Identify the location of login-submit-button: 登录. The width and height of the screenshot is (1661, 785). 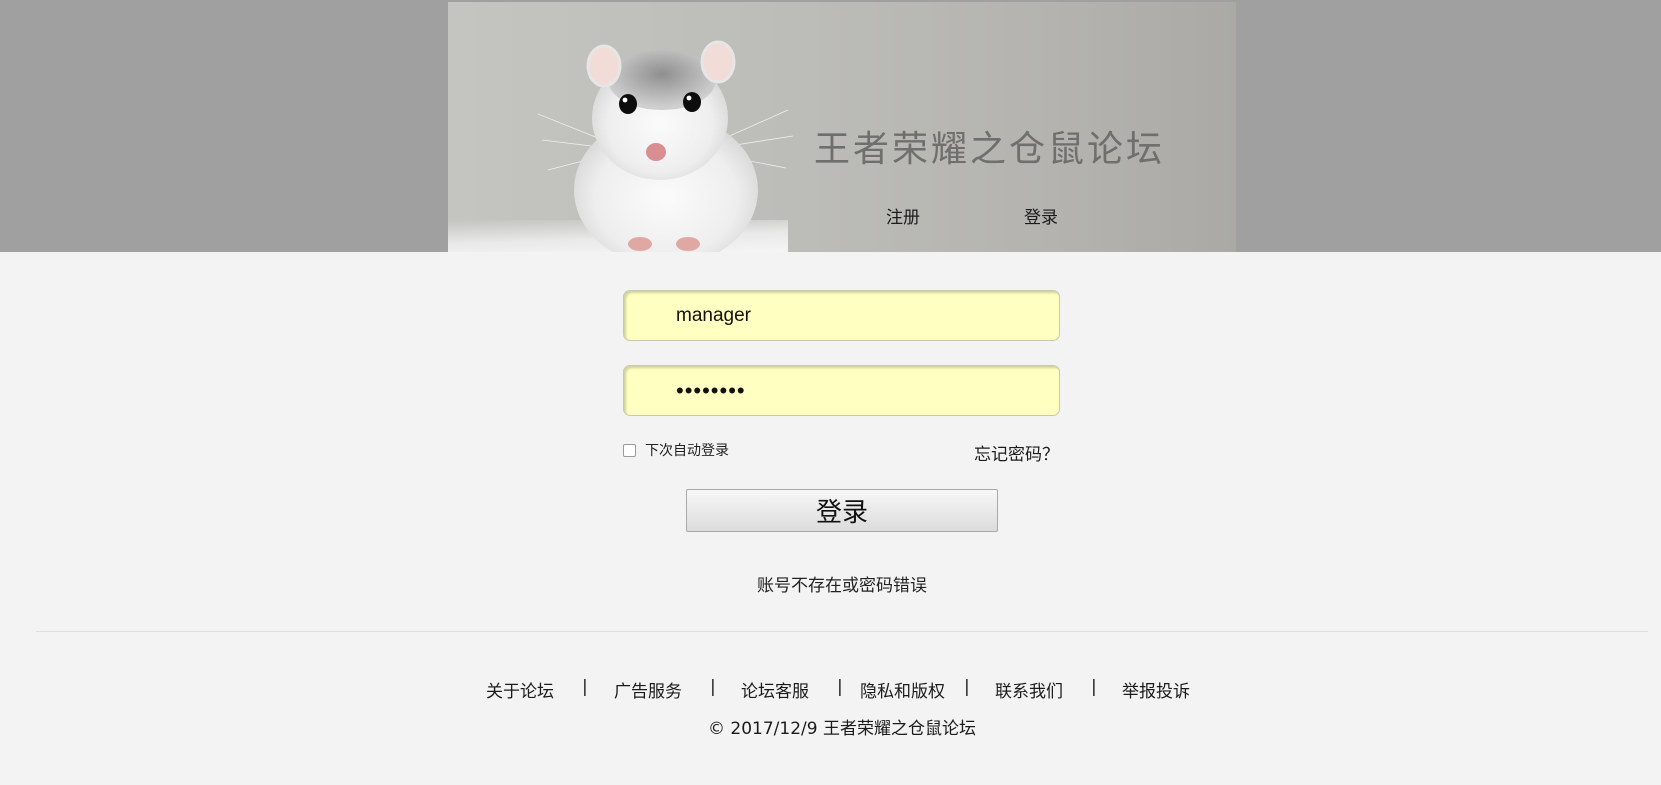
(842, 510).